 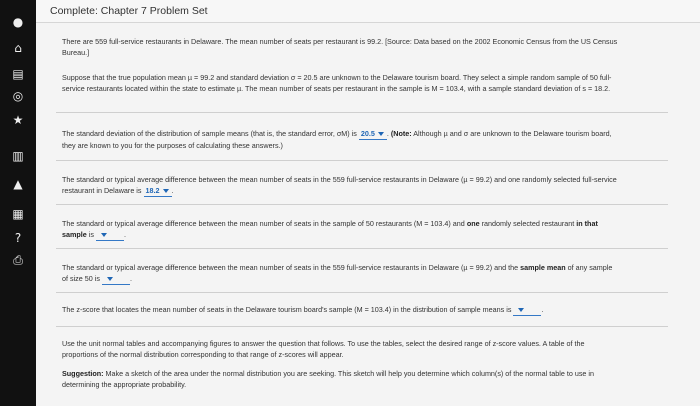 I want to click on help-icon: ?, so click(x=18, y=238).